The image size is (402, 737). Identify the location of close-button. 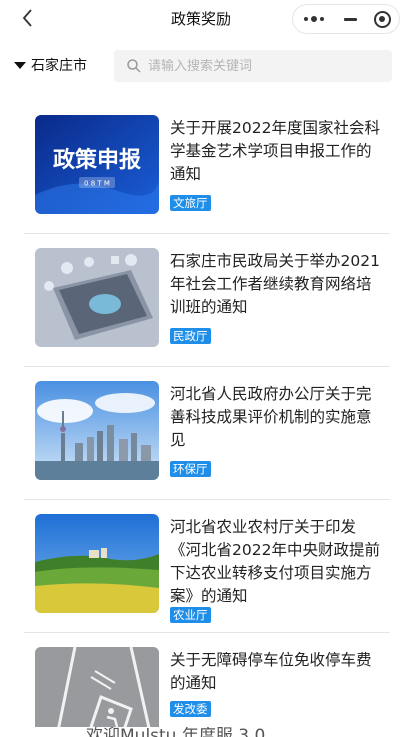
(382, 19).